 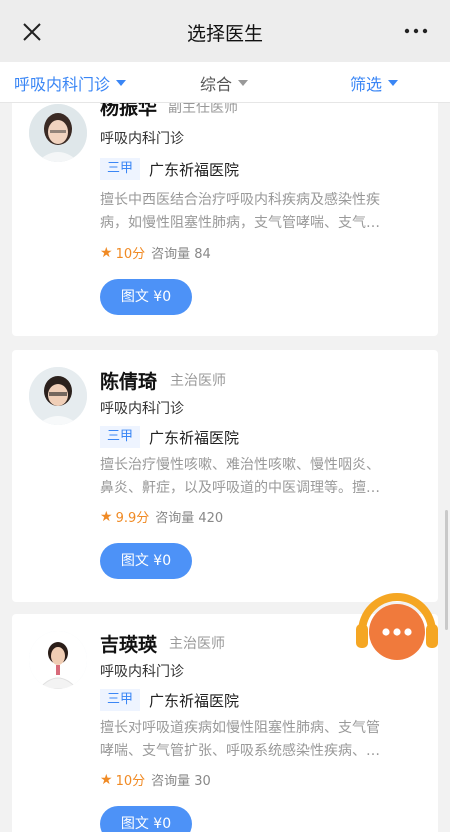 I want to click on doctor-stats: ★ 9.9分 咨询量 420, so click(x=162, y=517).